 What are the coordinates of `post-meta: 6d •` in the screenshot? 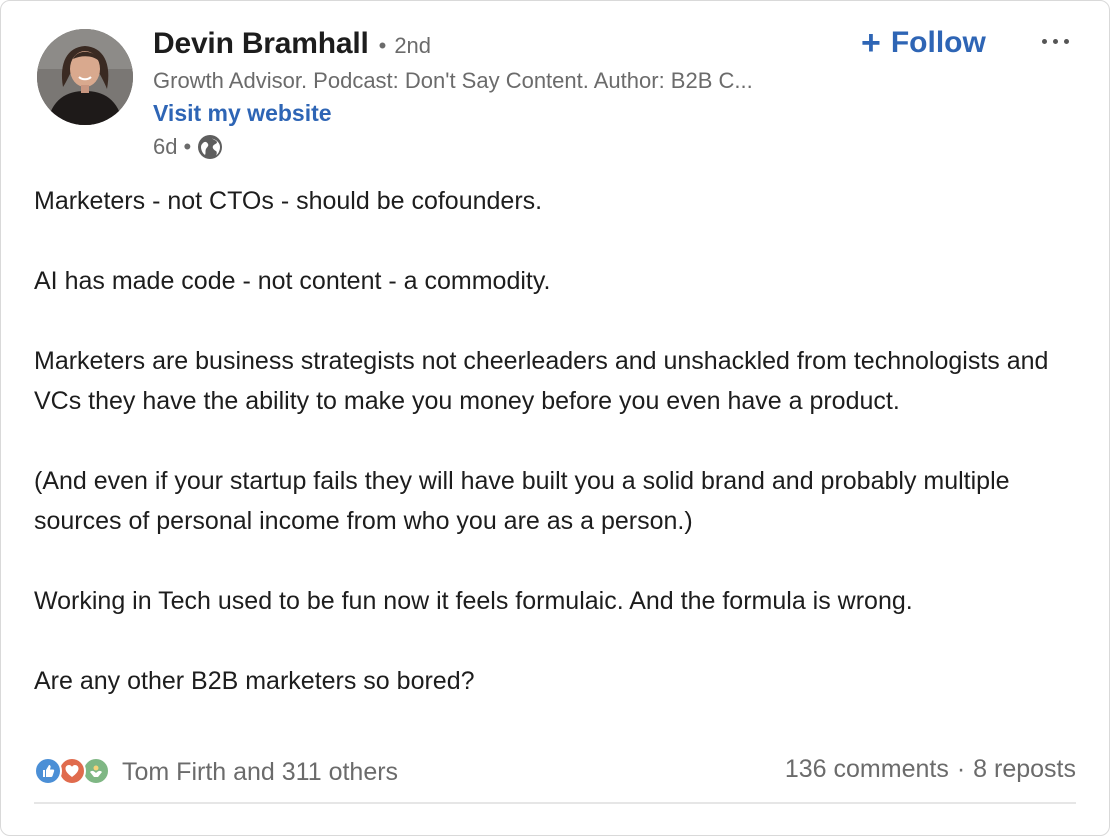 It's located at (188, 147).